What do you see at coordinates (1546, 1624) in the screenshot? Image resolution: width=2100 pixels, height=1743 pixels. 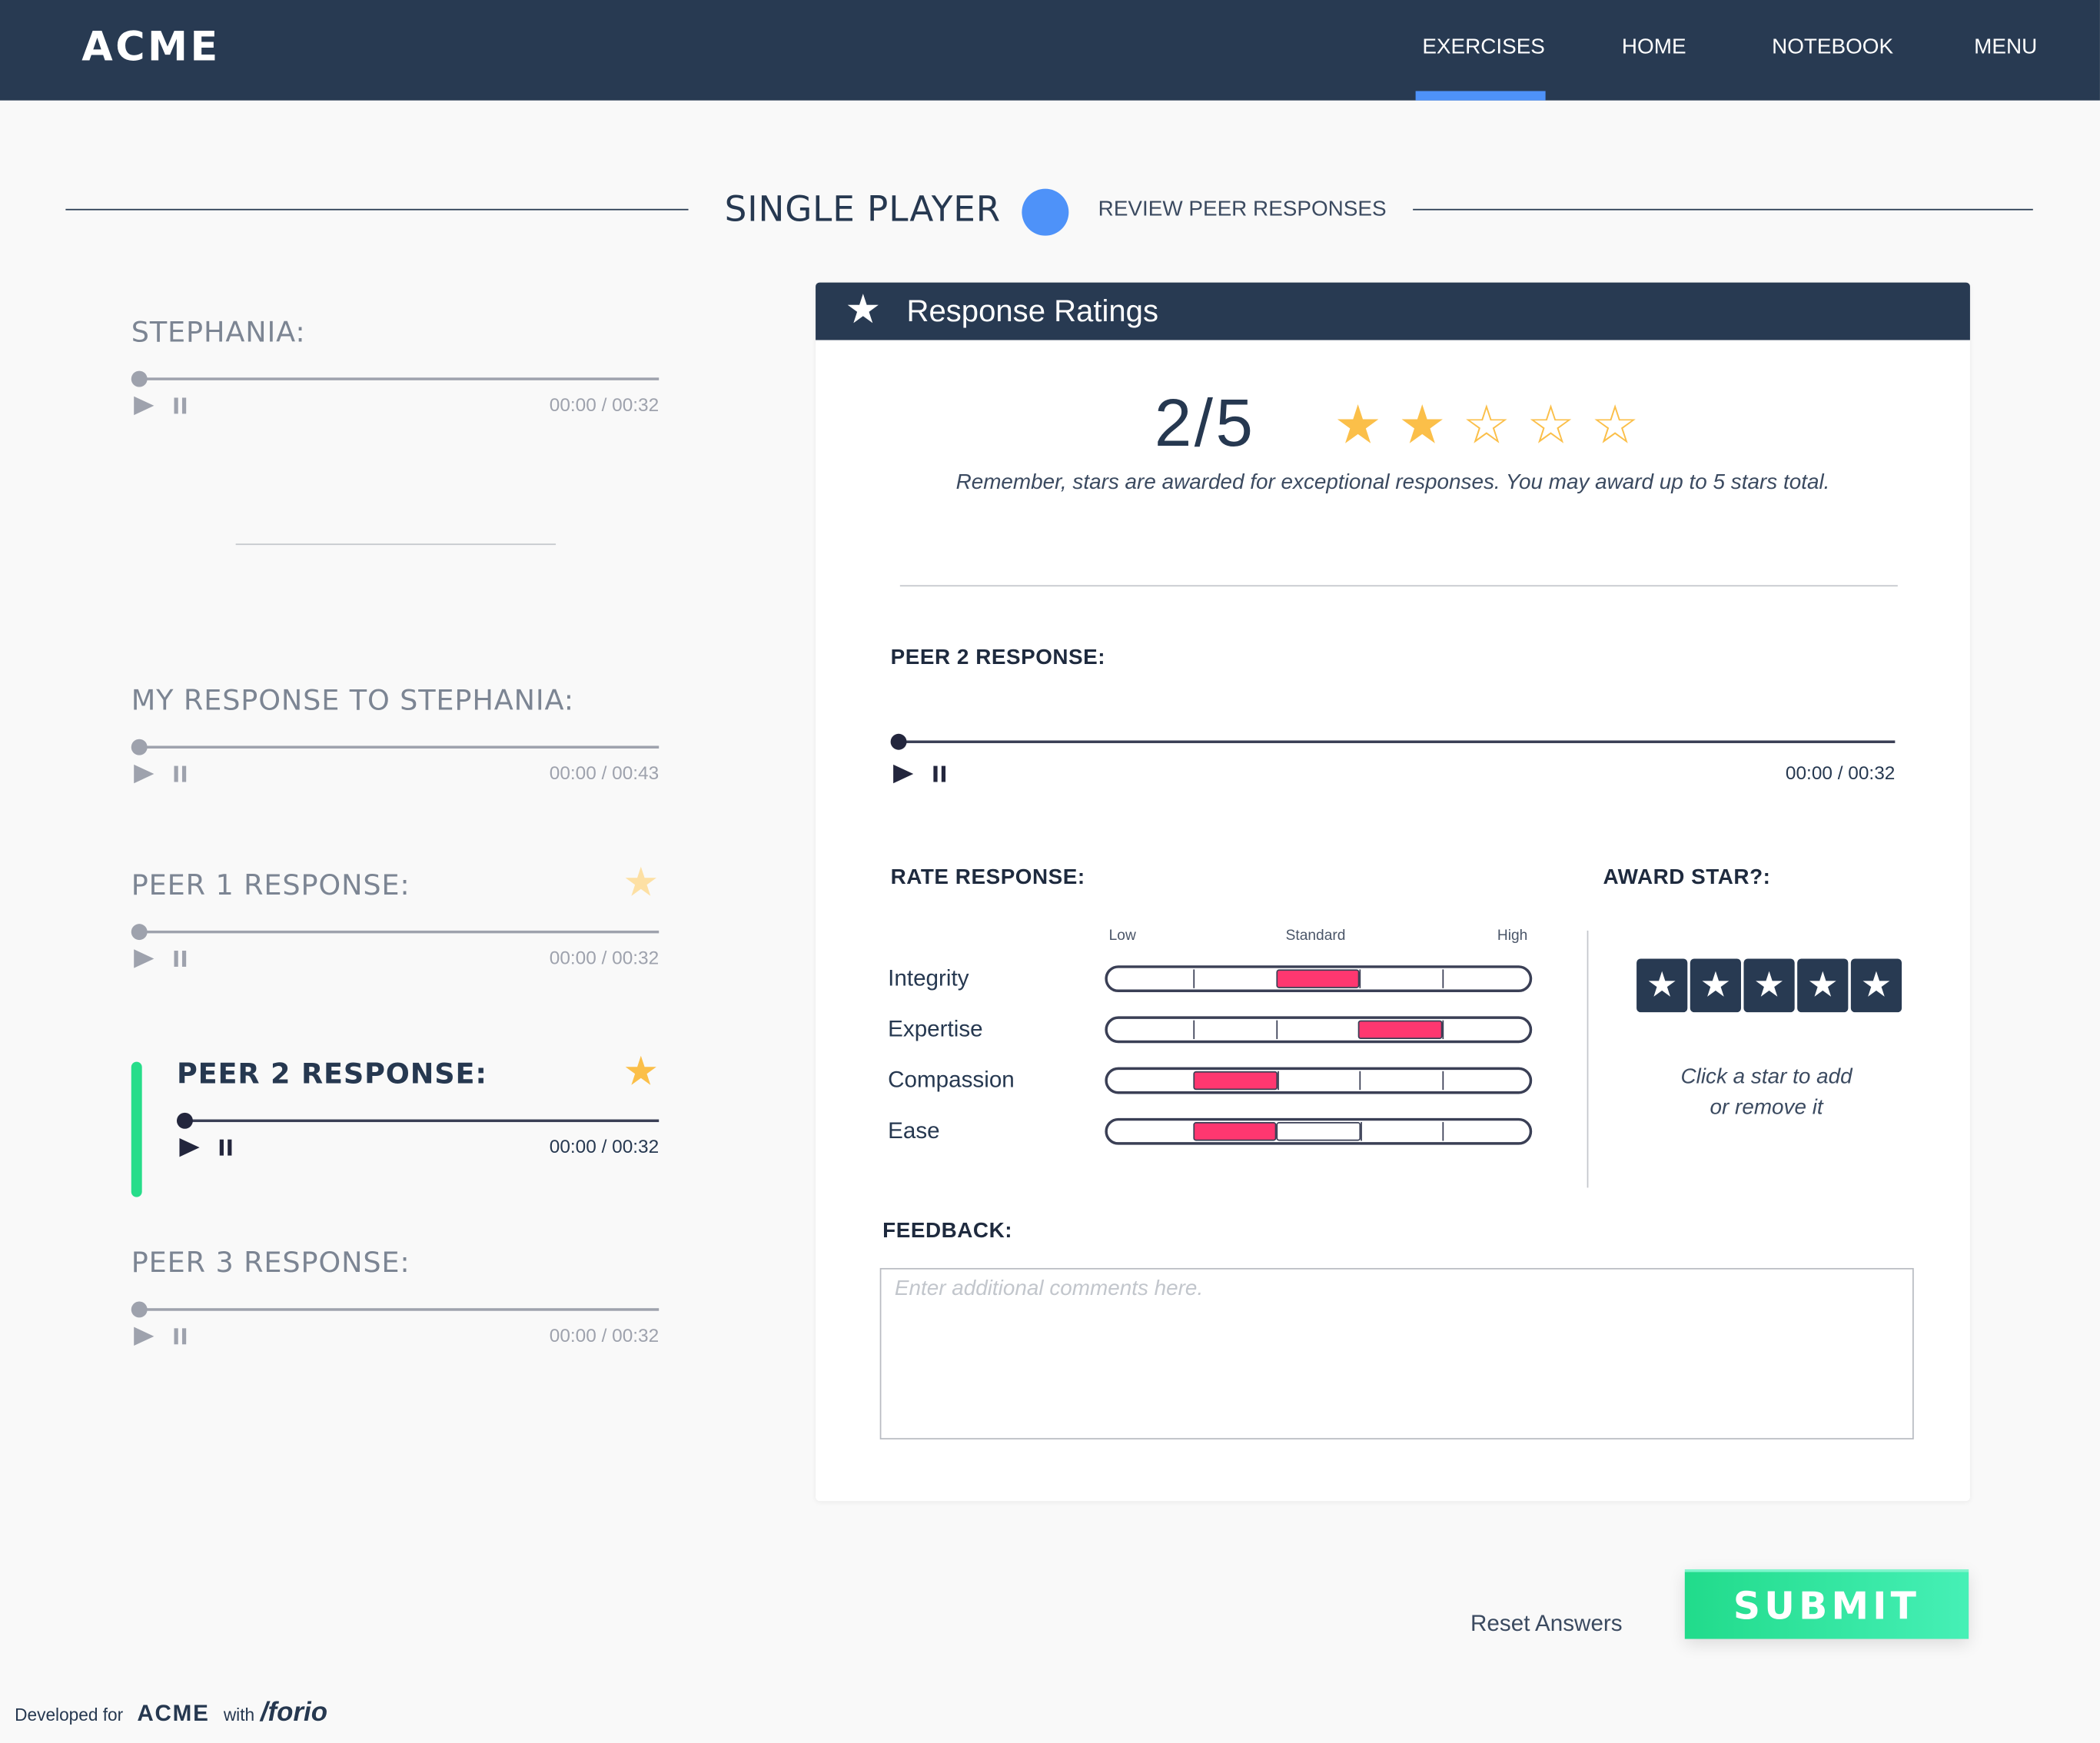 I see `reset-answers-link: Reset Answers` at bounding box center [1546, 1624].